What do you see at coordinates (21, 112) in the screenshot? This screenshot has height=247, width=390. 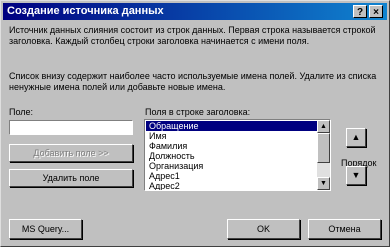 I see `field-label: Поле:` at bounding box center [21, 112].